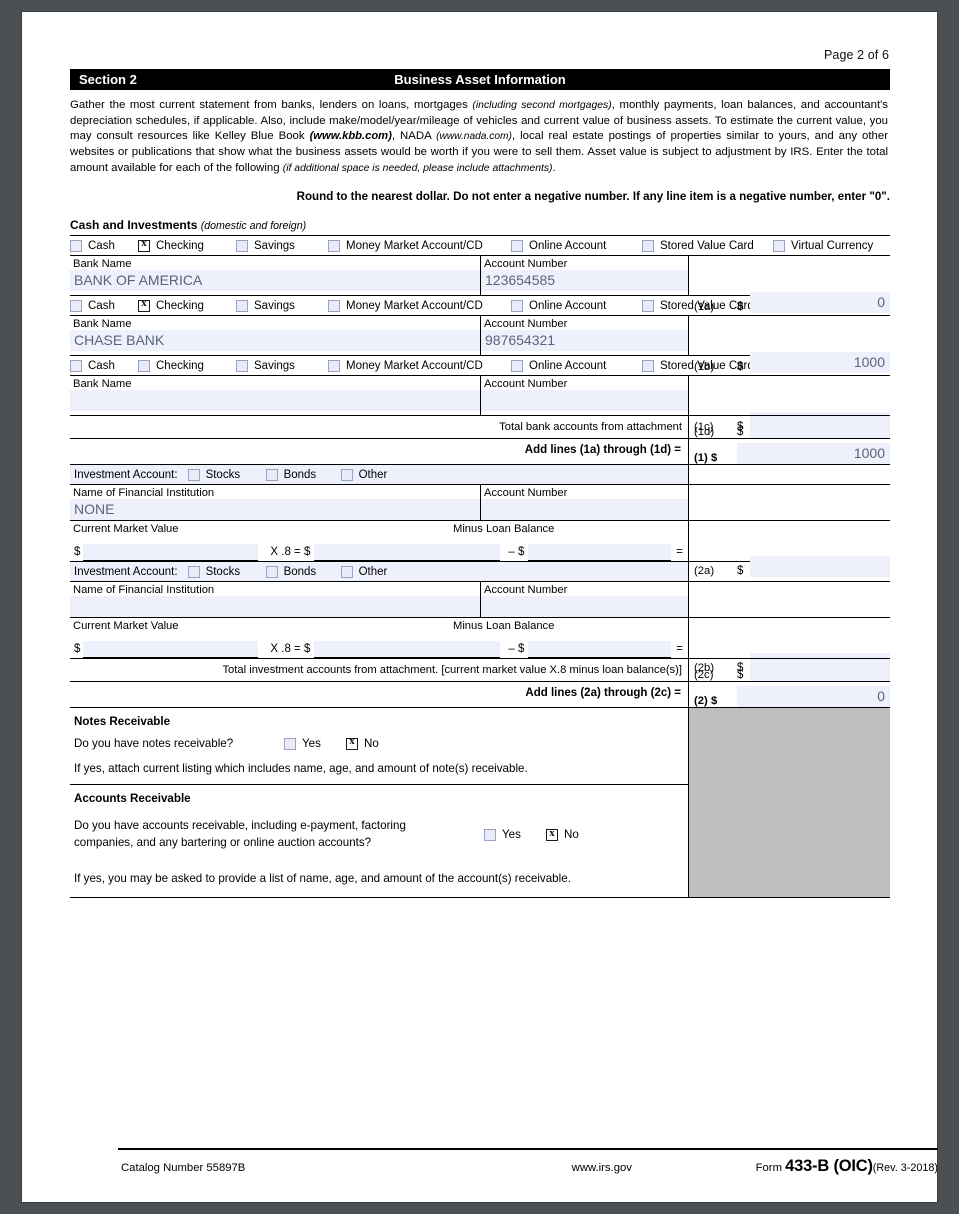 The width and height of the screenshot is (959, 1214). I want to click on checkbox-stored-value-card-1: Stored Value Card, so click(707, 245).